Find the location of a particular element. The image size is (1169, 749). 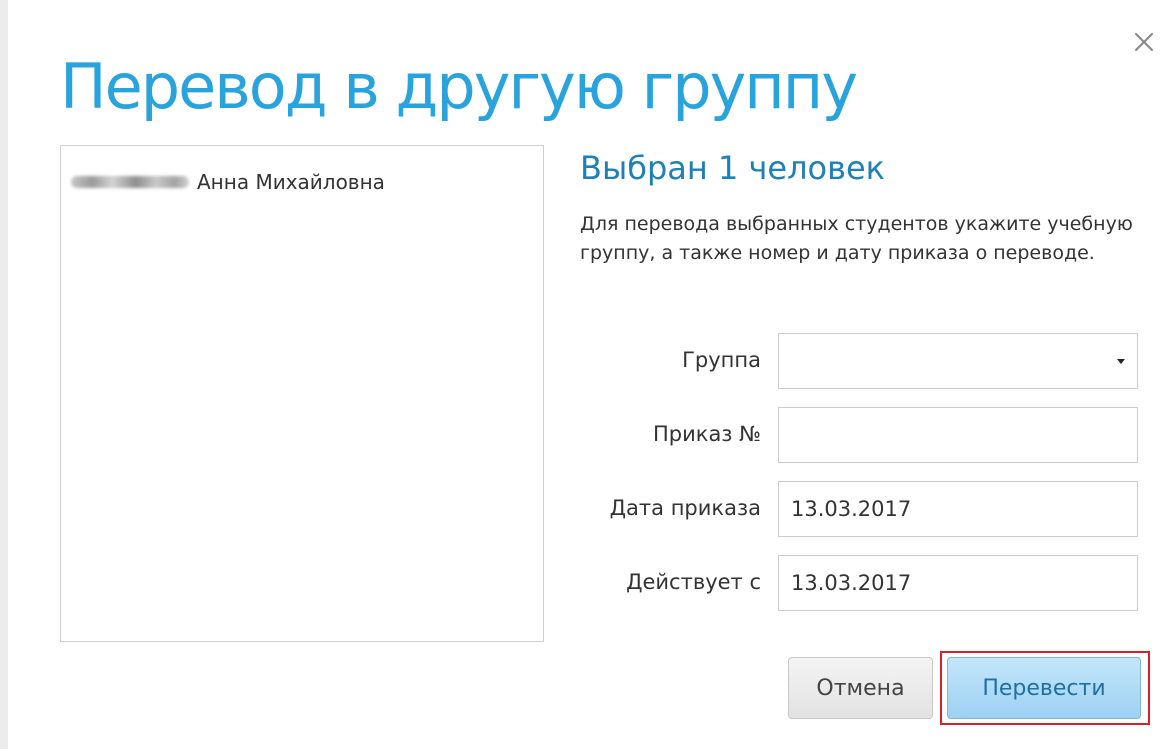

order-date-label: Дата приказа is located at coordinates (685, 508).